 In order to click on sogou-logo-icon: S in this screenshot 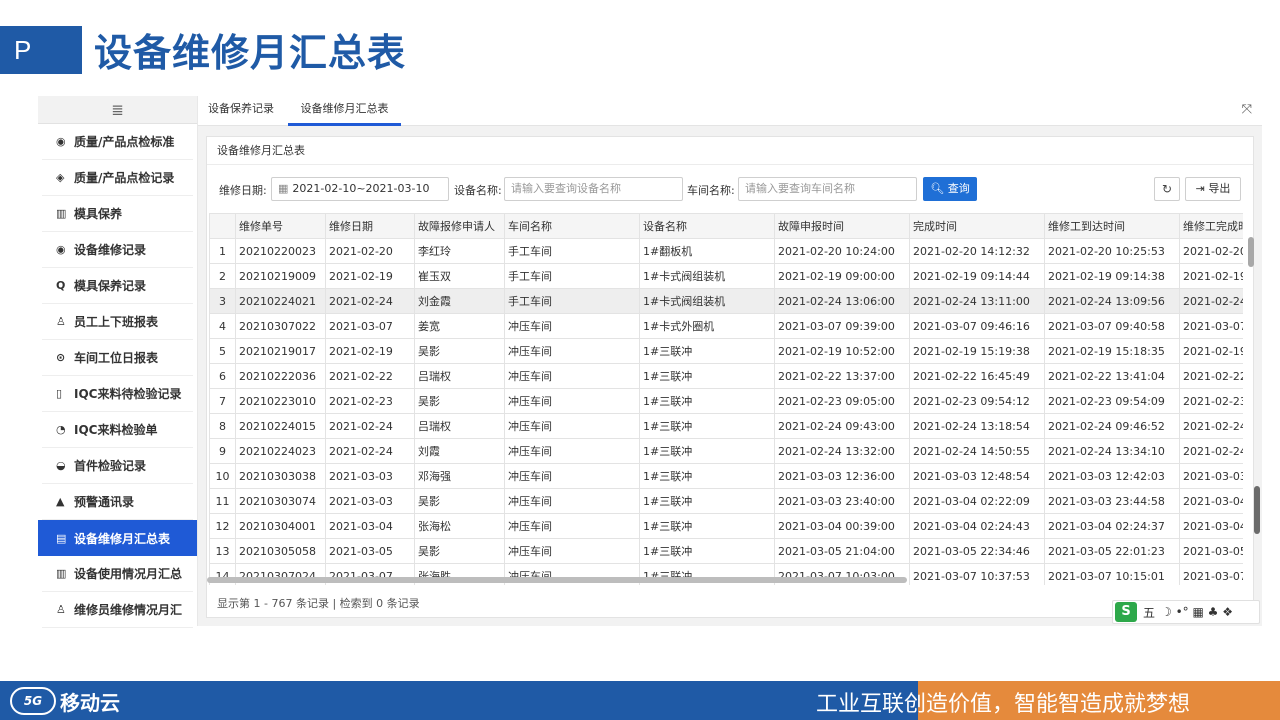, I will do `click(1126, 612)`.